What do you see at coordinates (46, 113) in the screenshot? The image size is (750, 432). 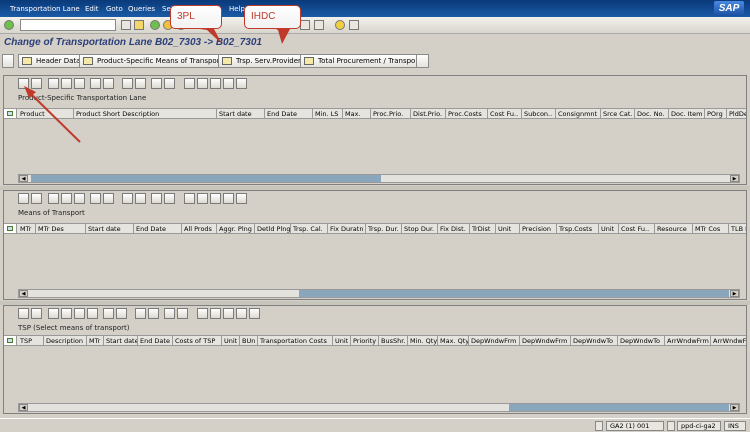 I see `col-header: Product` at bounding box center [46, 113].